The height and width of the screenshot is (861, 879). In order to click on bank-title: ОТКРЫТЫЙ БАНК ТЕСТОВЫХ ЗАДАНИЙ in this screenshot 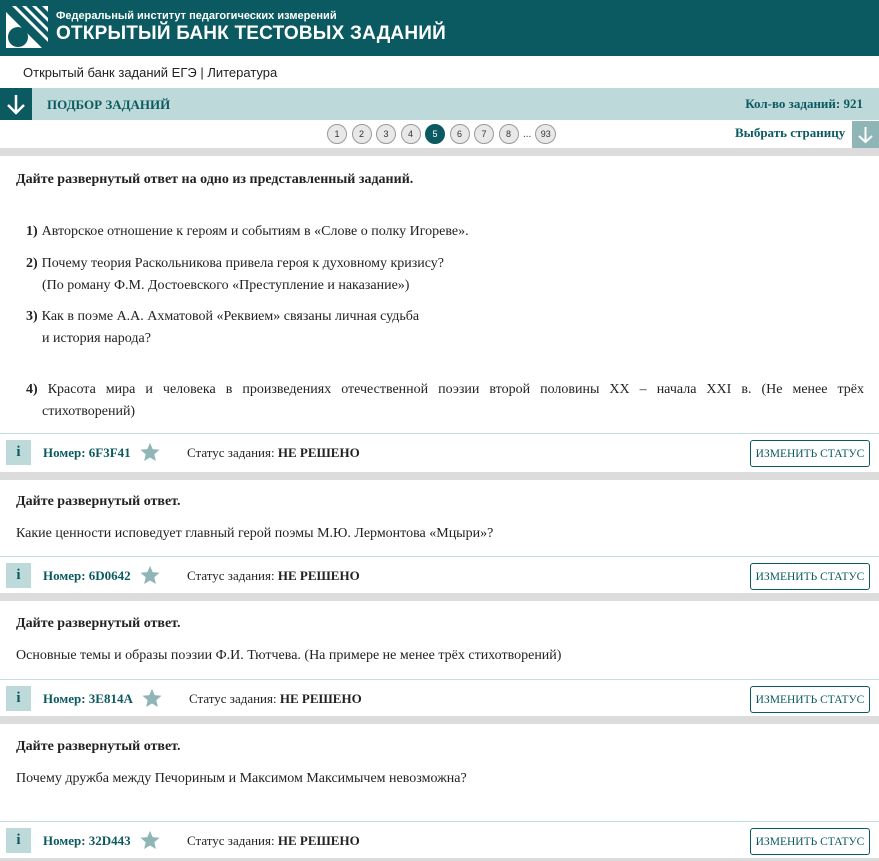, I will do `click(251, 33)`.